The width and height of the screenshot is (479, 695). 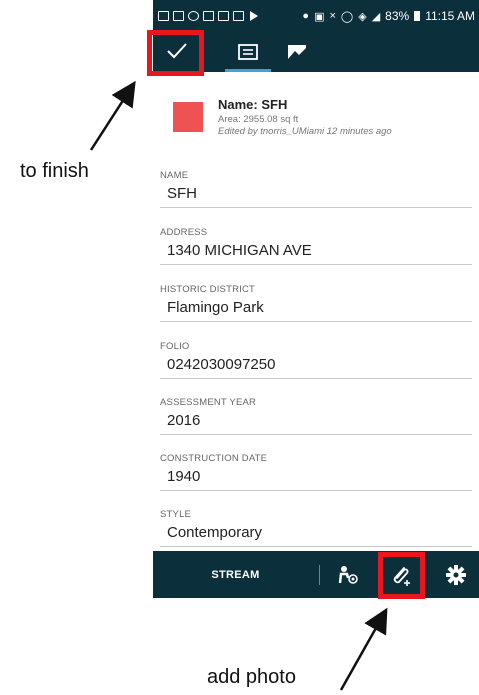 I want to click on finish-annotation-text: to finish, so click(x=54, y=171).